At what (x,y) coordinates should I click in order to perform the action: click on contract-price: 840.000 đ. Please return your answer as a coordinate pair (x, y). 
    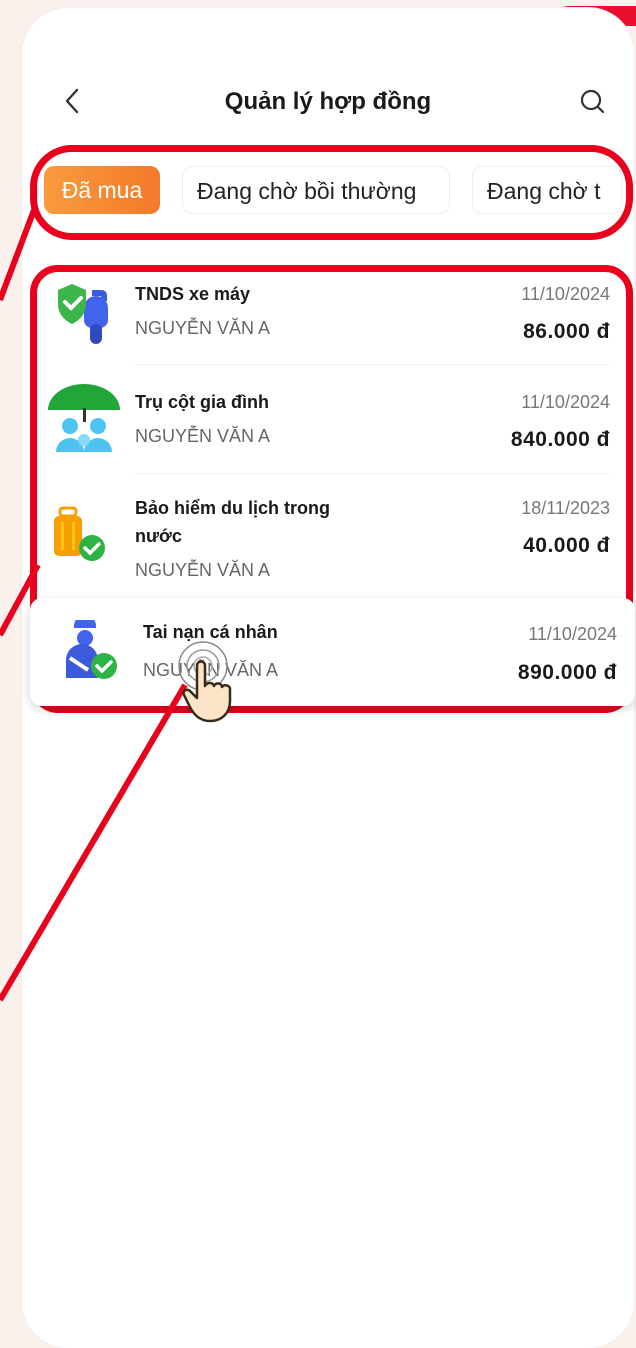
    Looking at the image, I should click on (560, 439).